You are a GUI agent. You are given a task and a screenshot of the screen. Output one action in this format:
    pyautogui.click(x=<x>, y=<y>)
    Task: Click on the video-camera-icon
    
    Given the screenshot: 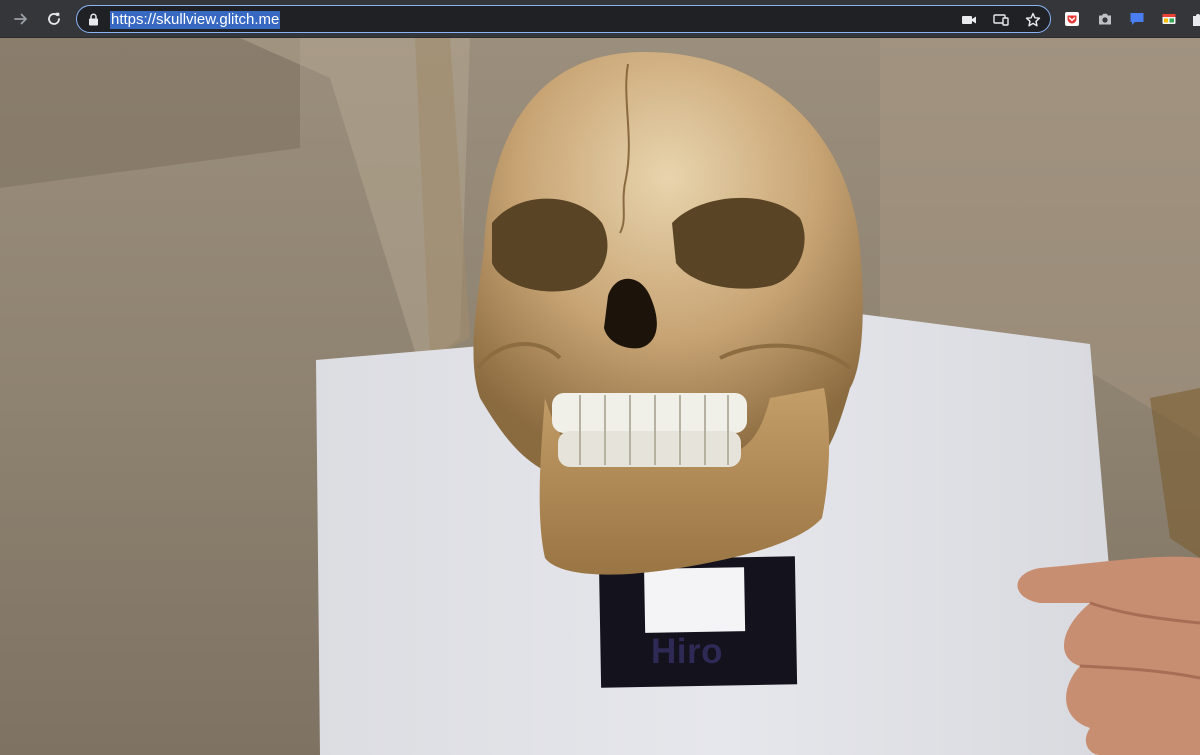 What is the action you would take?
    pyautogui.click(x=969, y=20)
    